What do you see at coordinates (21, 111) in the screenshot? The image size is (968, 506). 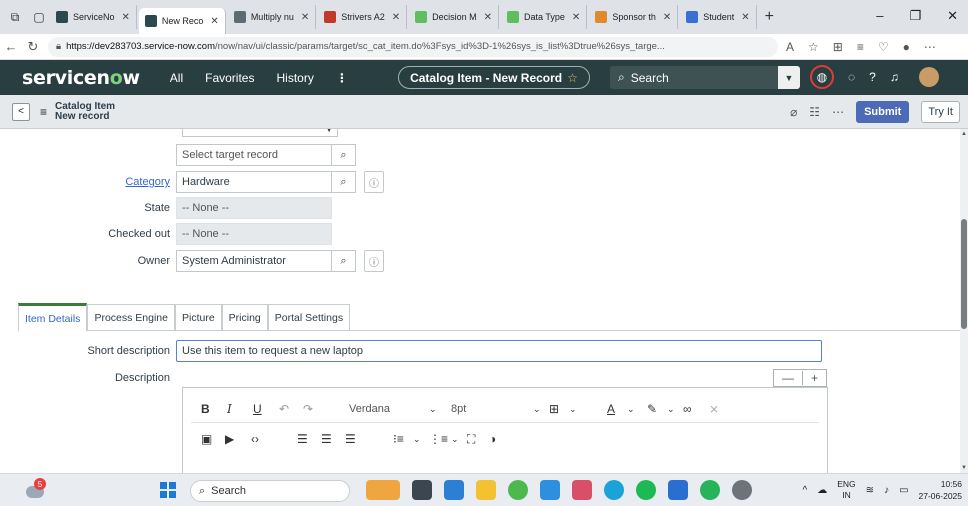 I see `back-button: <` at bounding box center [21, 111].